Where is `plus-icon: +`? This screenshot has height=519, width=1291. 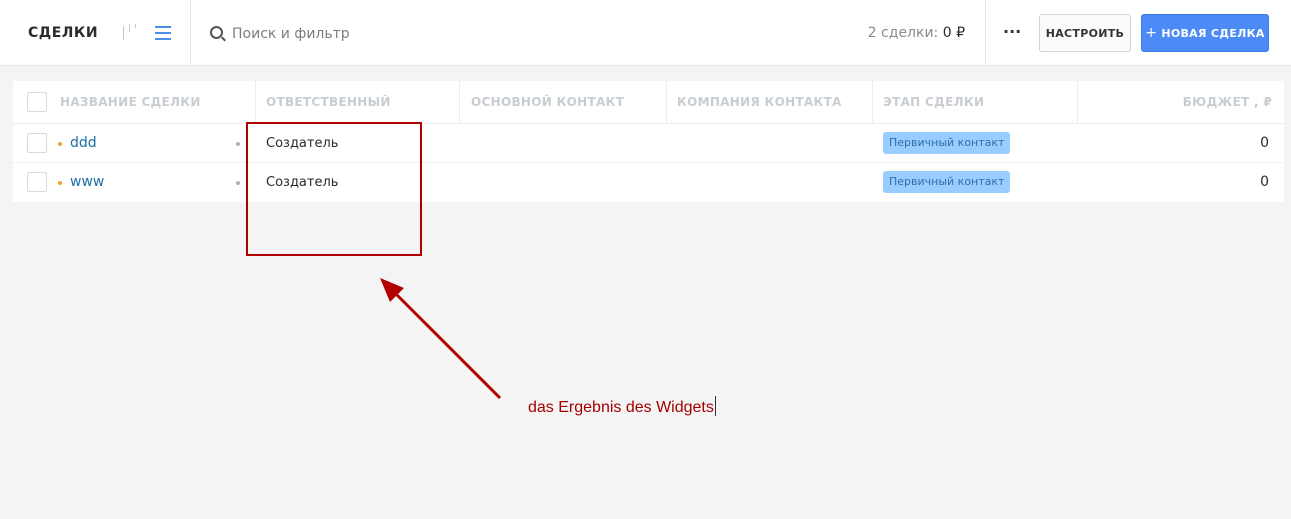
plus-icon: + is located at coordinates (1151, 33).